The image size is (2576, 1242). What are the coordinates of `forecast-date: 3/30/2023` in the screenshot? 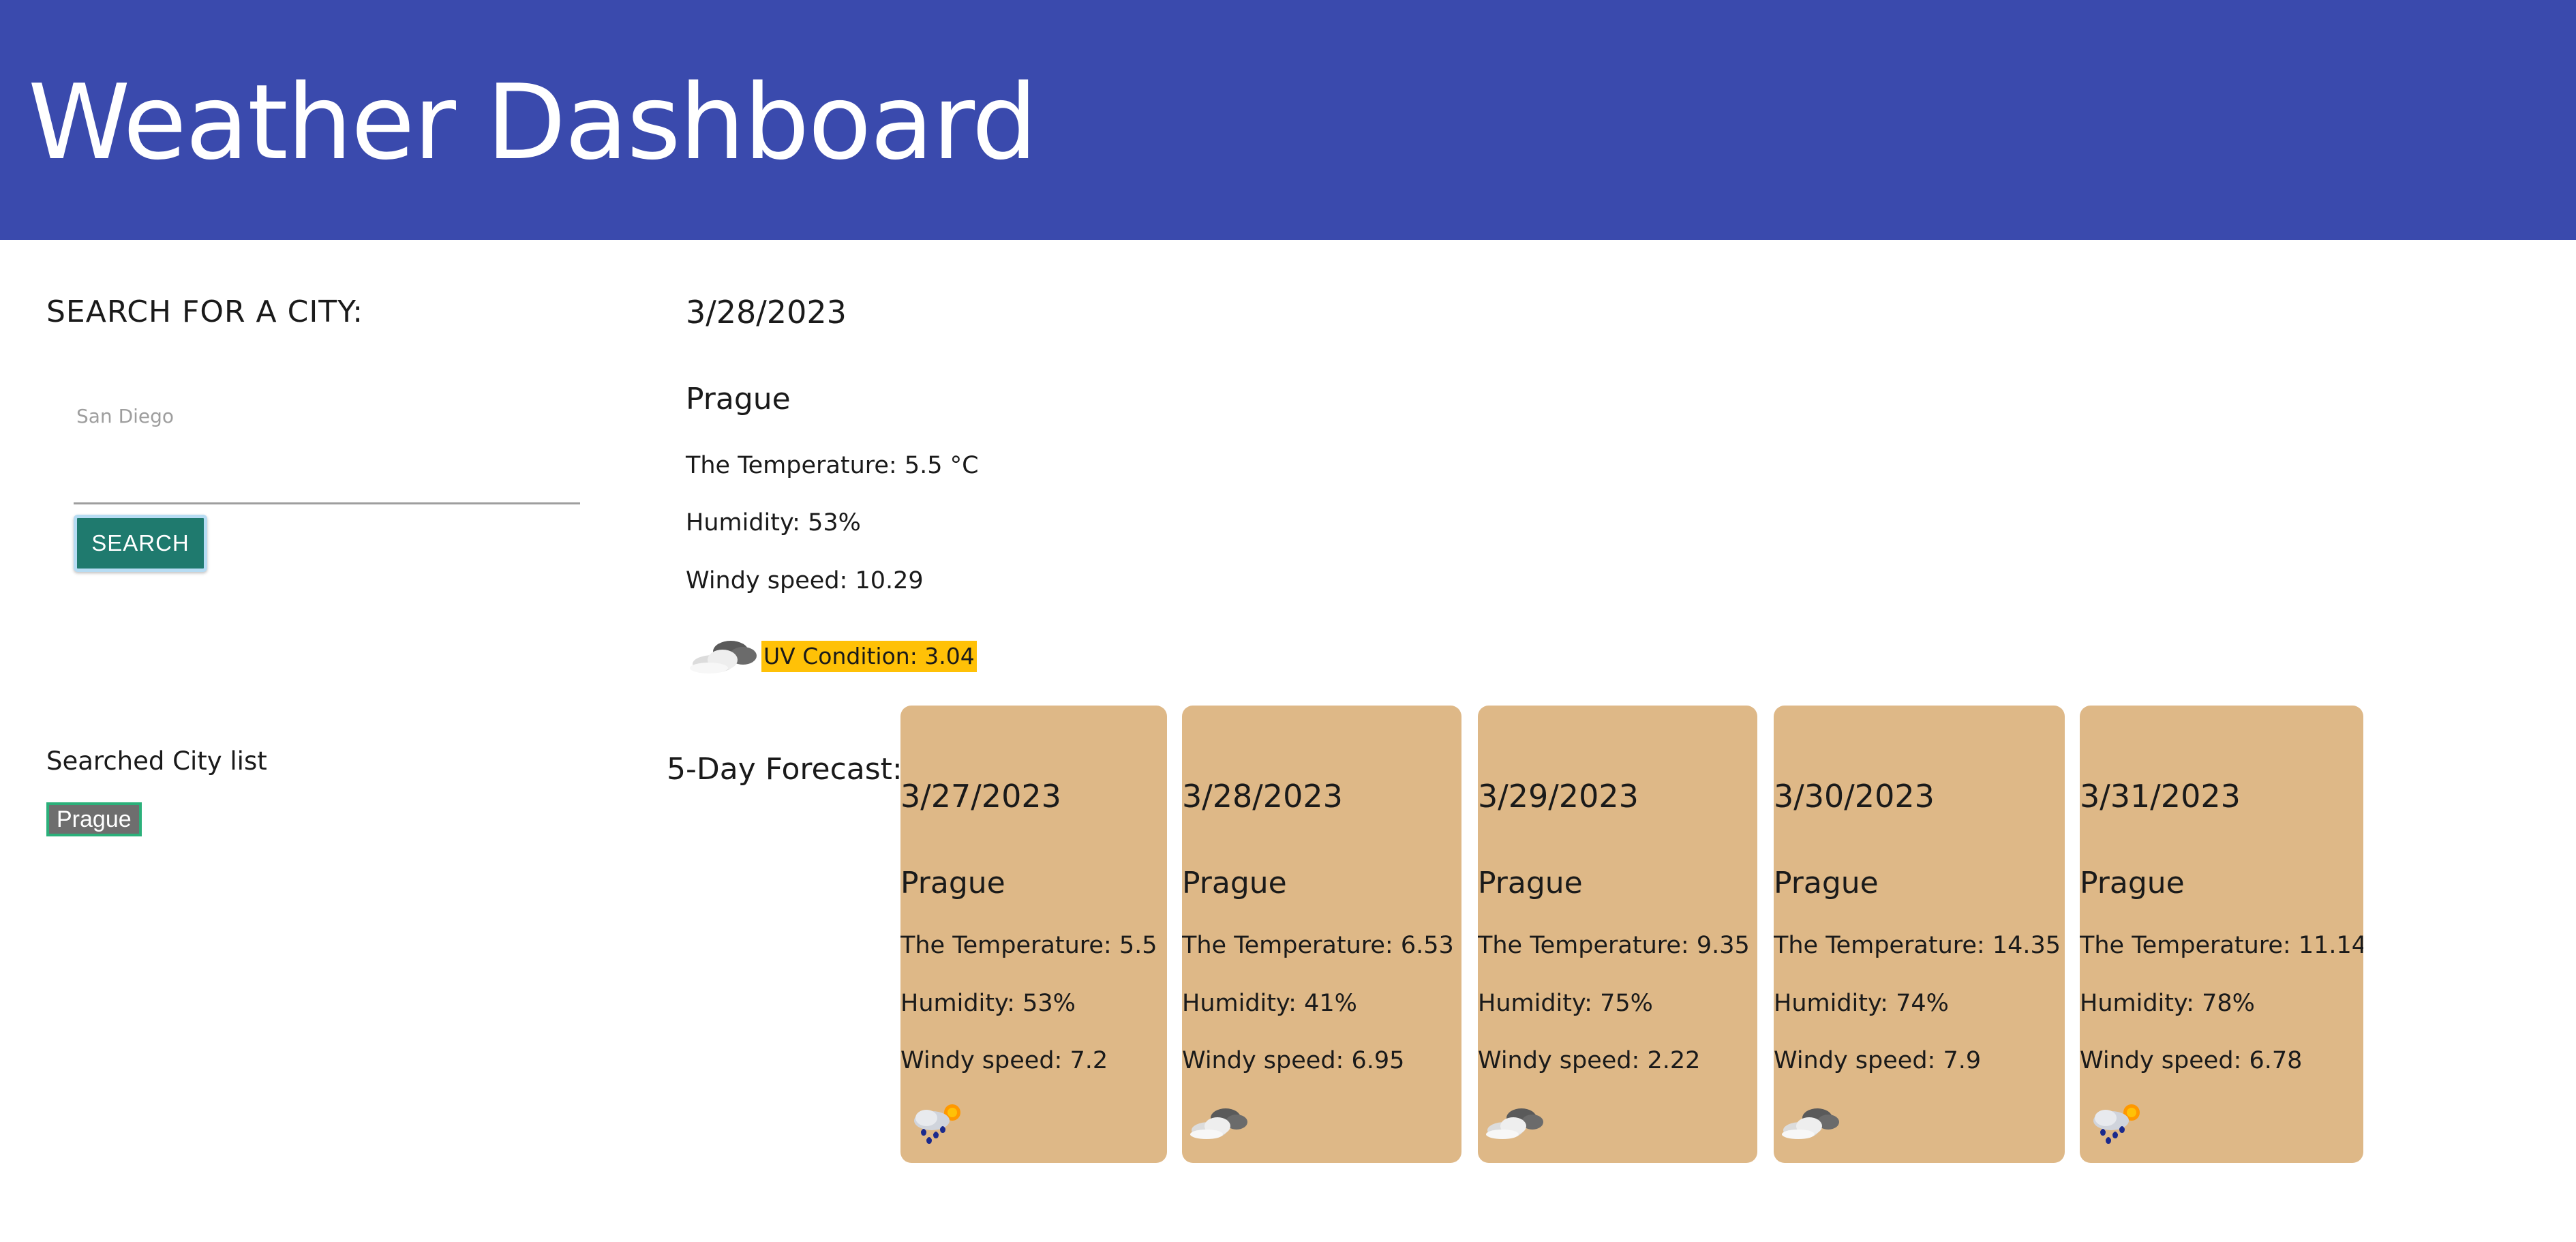 It's located at (1855, 796).